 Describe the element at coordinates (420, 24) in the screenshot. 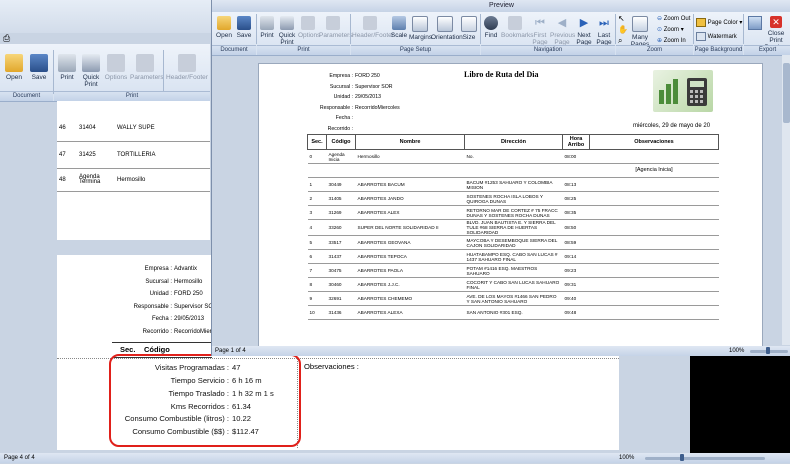

I see `margins-icon` at that location.